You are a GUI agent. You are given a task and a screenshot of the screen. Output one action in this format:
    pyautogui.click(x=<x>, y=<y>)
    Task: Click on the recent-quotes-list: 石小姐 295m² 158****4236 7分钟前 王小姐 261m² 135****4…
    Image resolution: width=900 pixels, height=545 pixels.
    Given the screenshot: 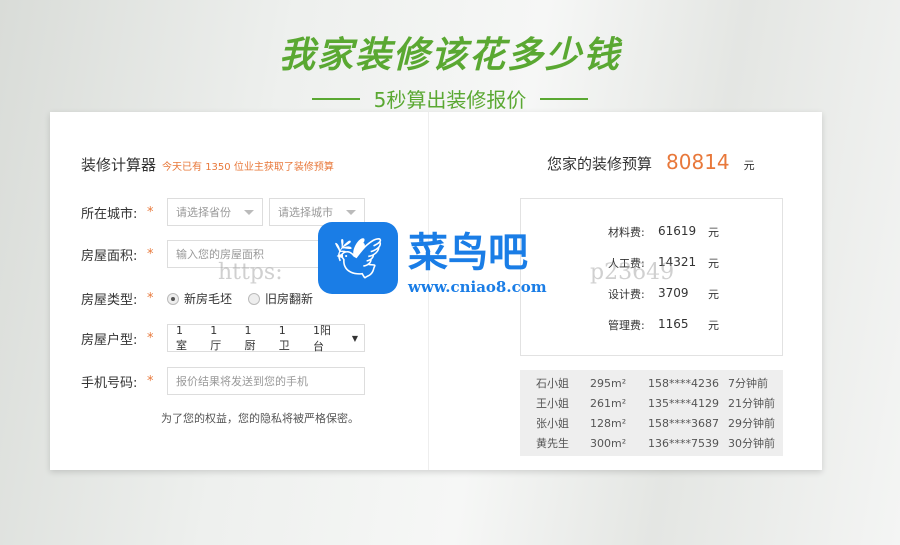 What is the action you would take?
    pyautogui.click(x=651, y=413)
    